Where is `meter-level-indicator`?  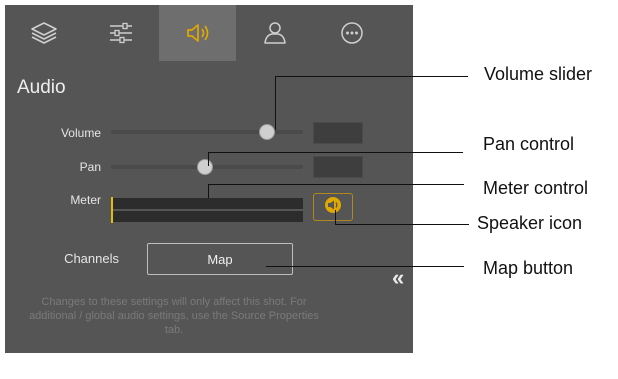
meter-level-indicator is located at coordinates (112, 210).